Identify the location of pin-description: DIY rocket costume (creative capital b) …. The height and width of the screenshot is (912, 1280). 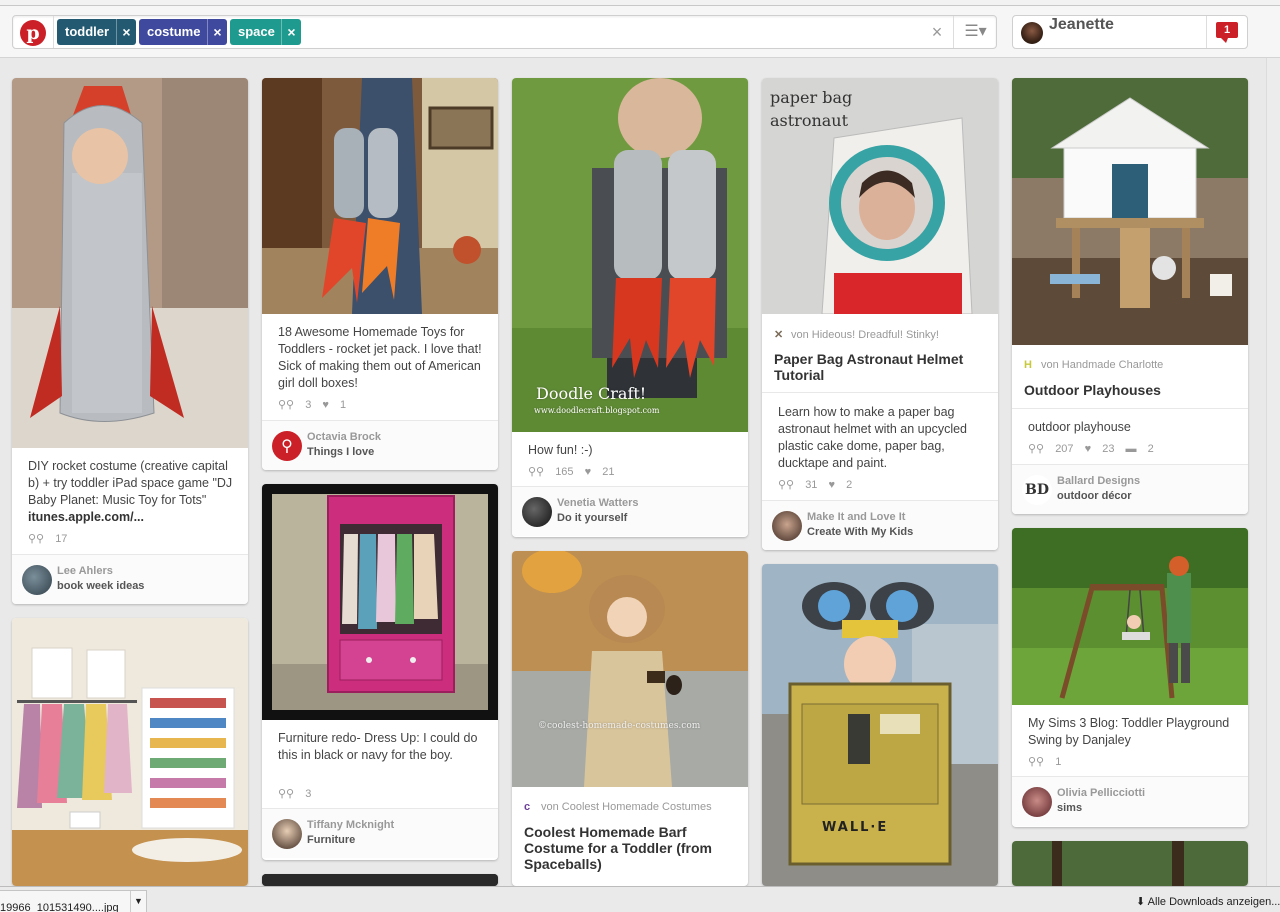
(130, 492).